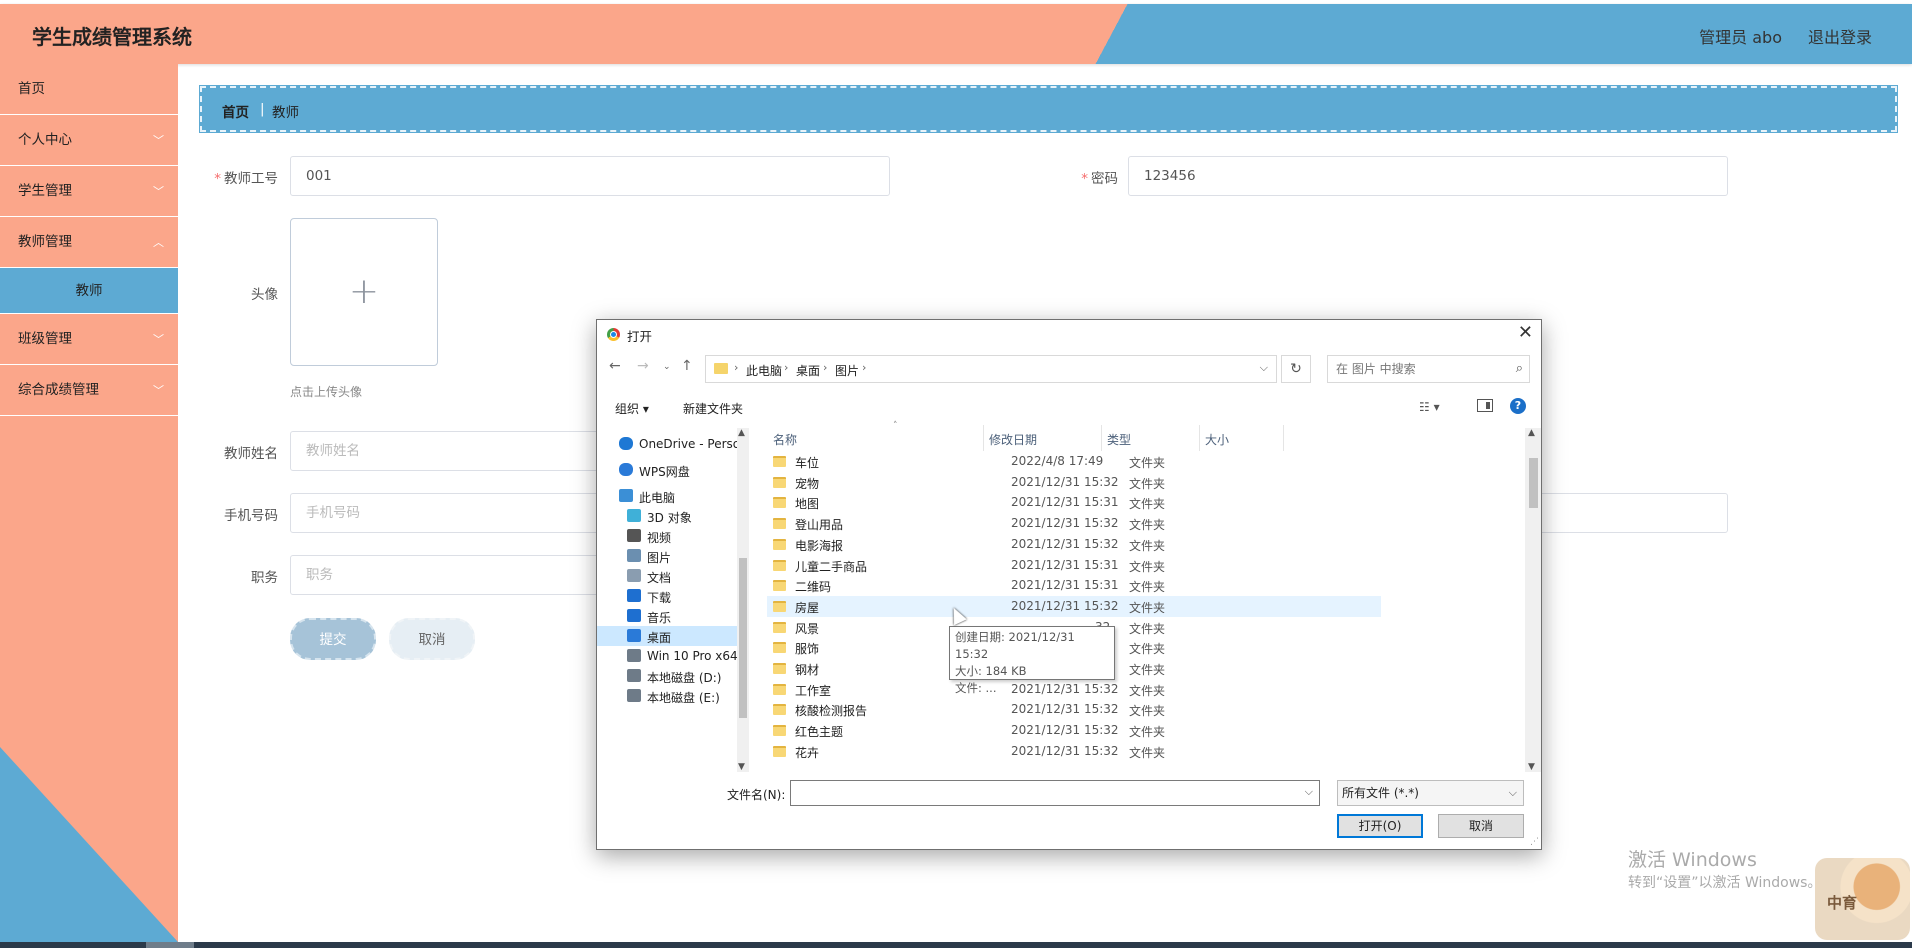 The image size is (1912, 948). Describe the element at coordinates (1074, 751) in the screenshot. I see `file-row: 花卉 2021/12/31 15:32 文件夹` at that location.